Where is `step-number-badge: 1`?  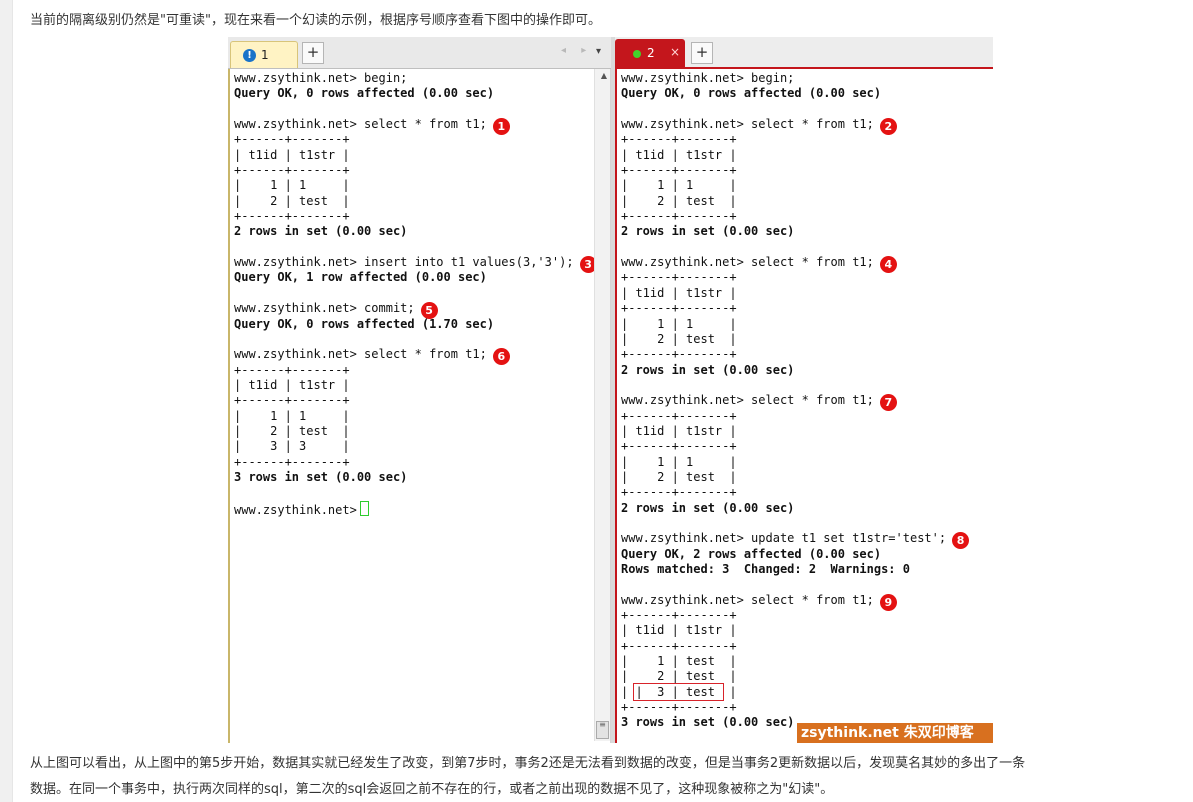 step-number-badge: 1 is located at coordinates (501, 127).